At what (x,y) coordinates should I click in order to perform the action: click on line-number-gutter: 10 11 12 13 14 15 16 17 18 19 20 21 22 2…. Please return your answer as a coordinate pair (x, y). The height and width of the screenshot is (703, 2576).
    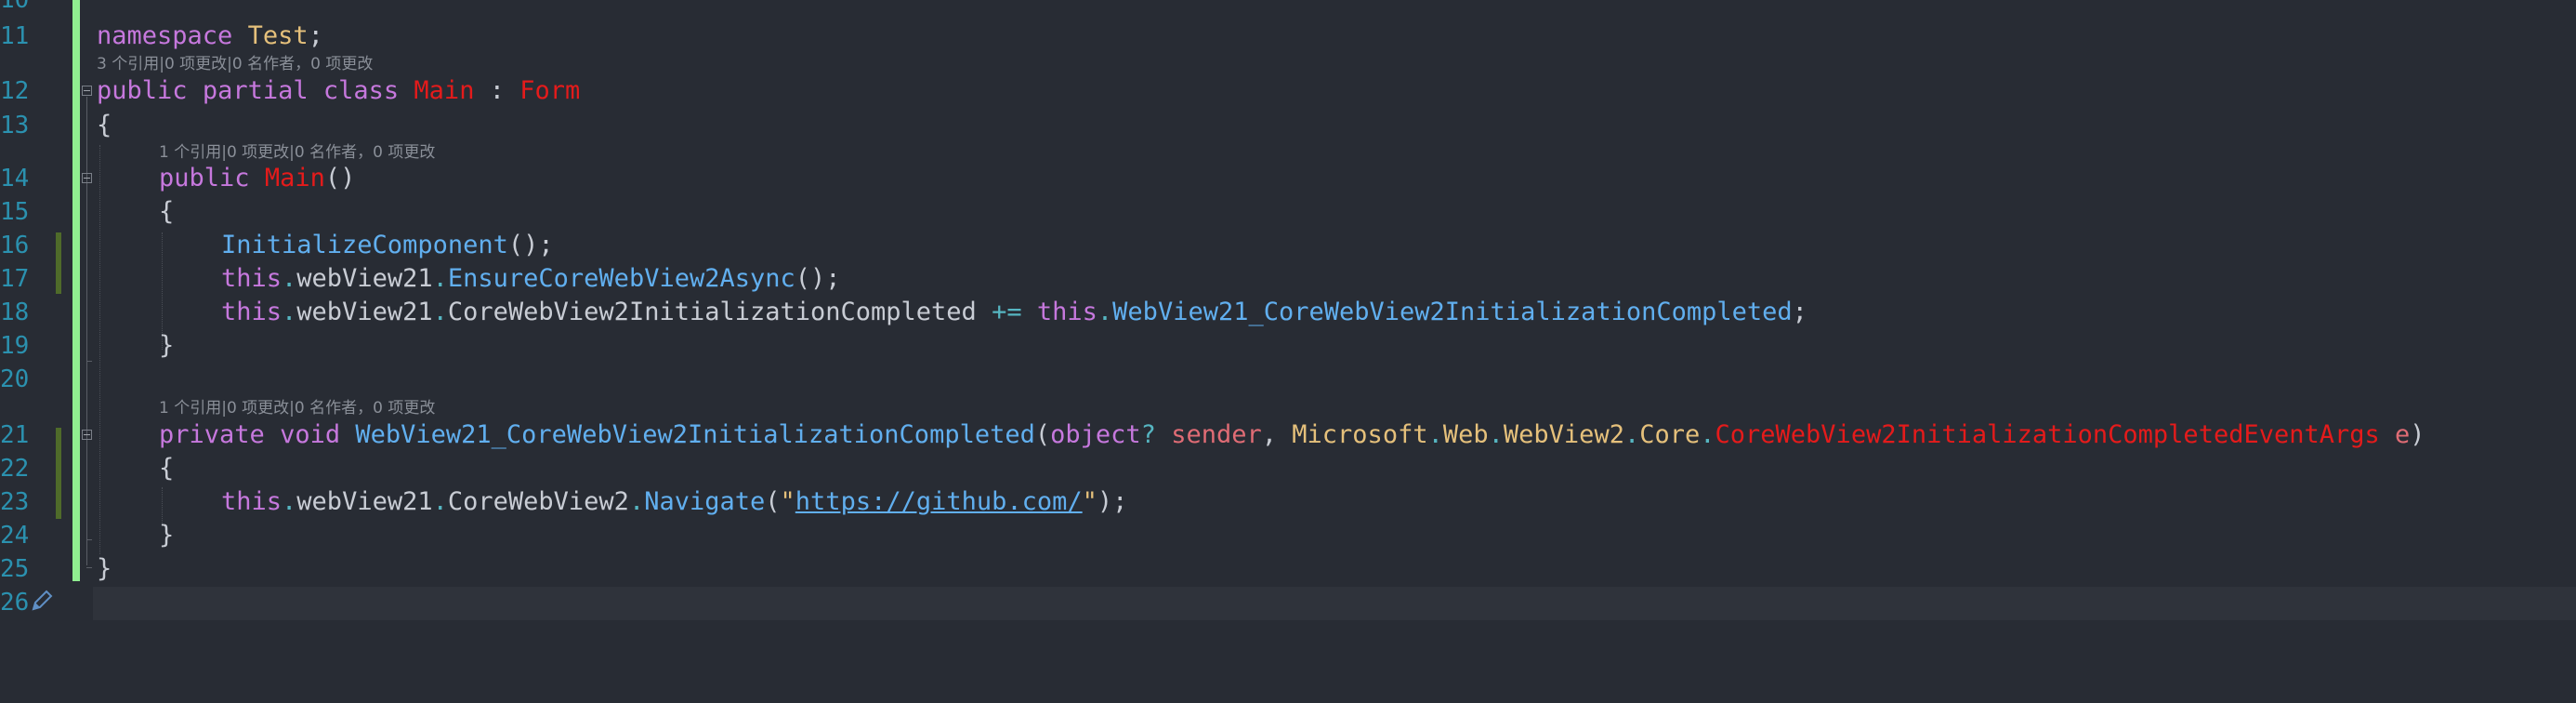
    Looking at the image, I should click on (15, 351).